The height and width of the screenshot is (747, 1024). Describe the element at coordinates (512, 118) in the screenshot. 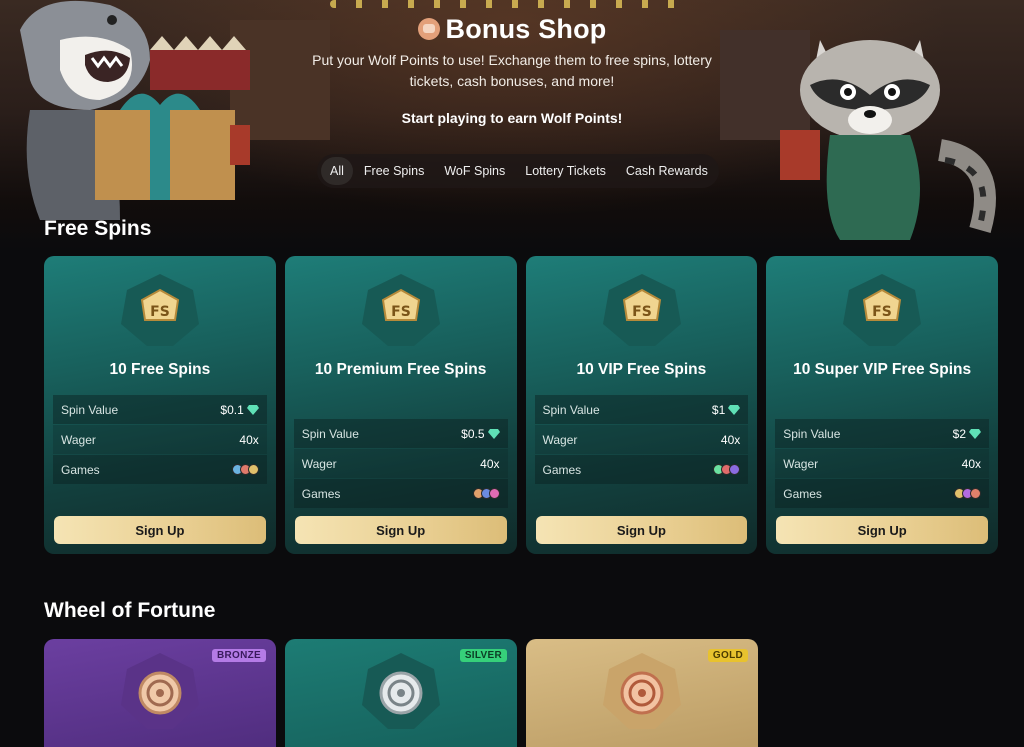

I see `hero-cta-text: Start playing to earn Wolf Points!` at that location.